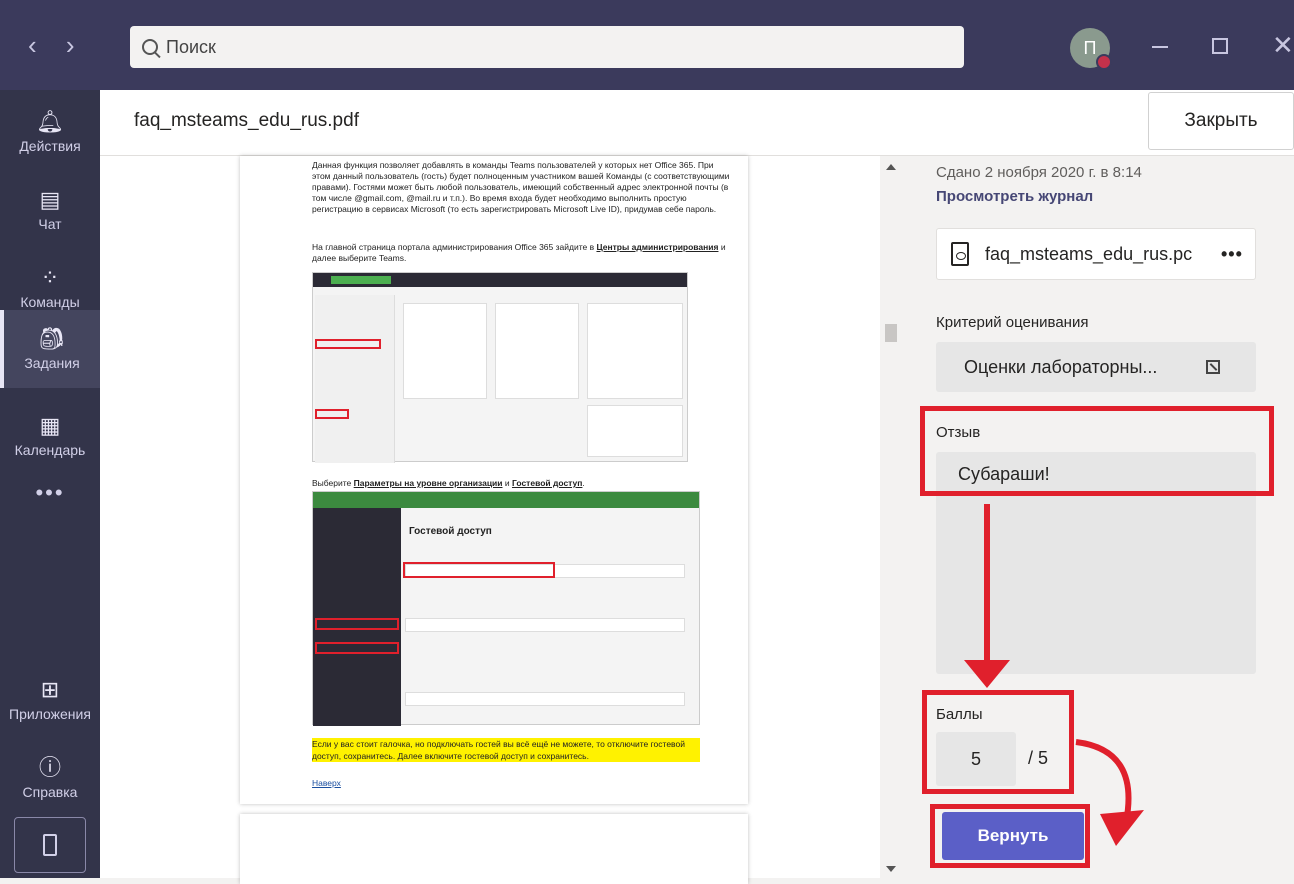 This screenshot has height=884, width=1294. I want to click on assignments-icon: 🎒︎, so click(52, 338).